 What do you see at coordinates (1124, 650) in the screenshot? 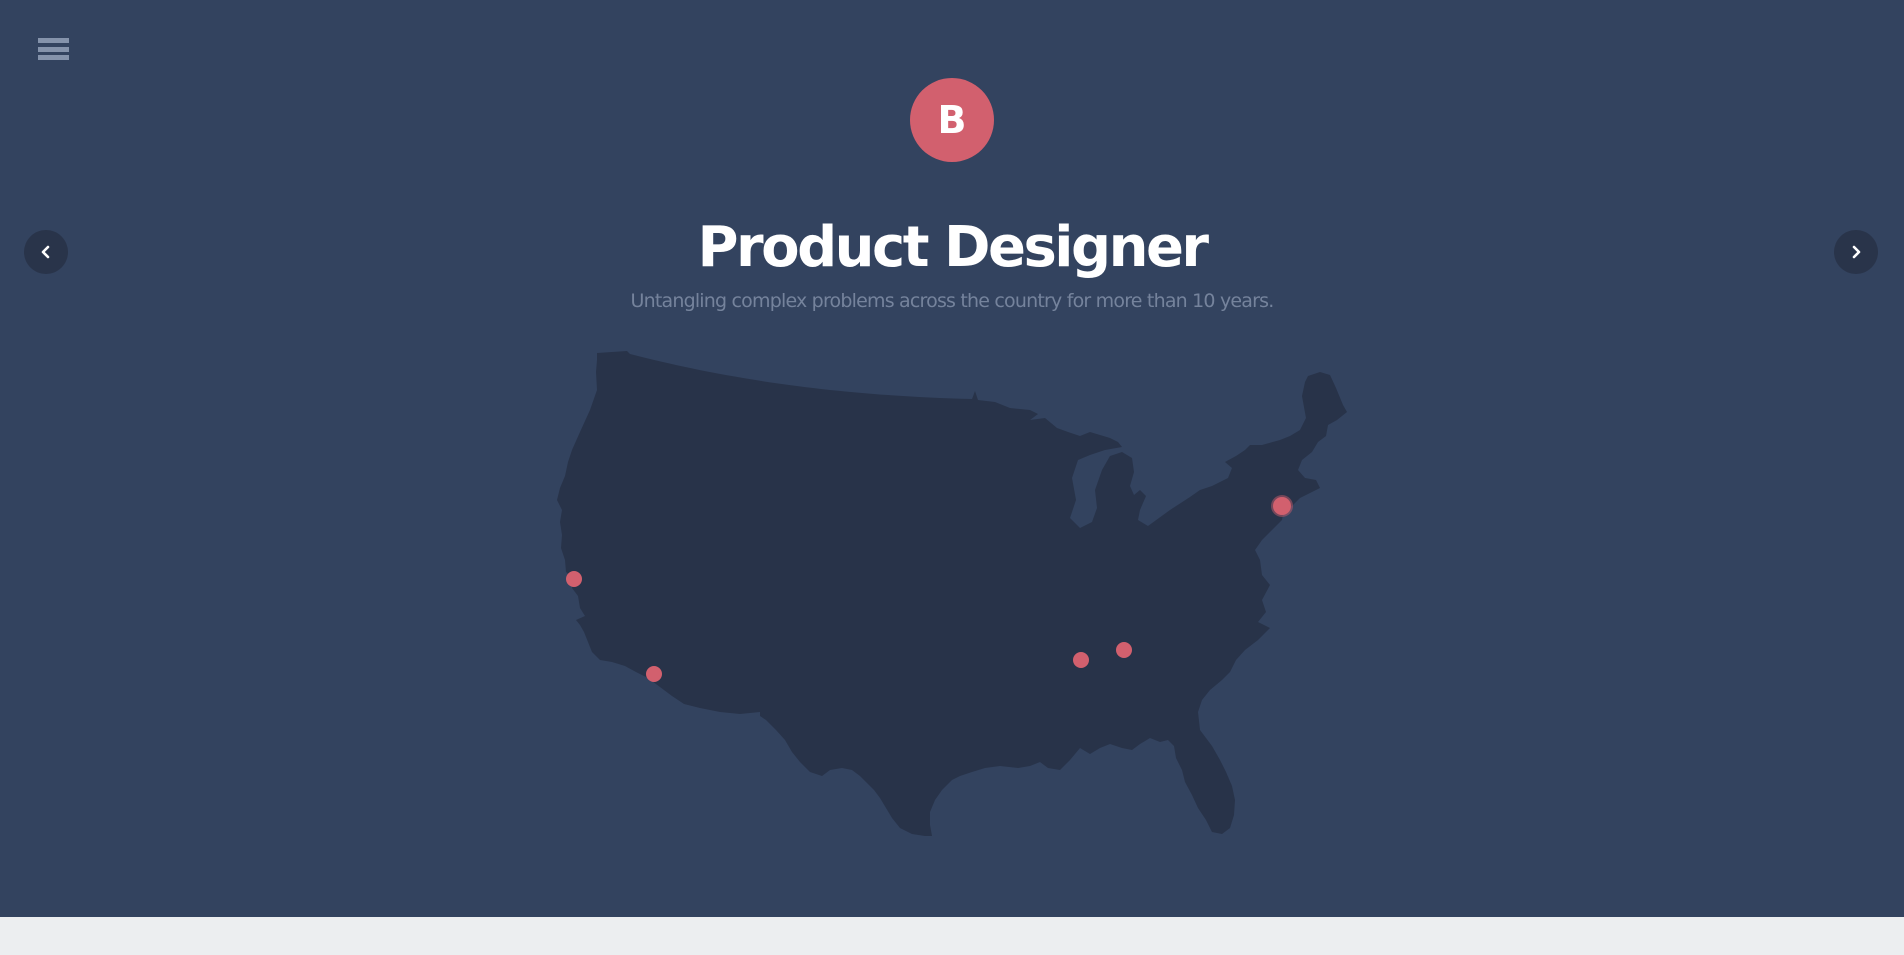
I see `map-pin-nashville` at bounding box center [1124, 650].